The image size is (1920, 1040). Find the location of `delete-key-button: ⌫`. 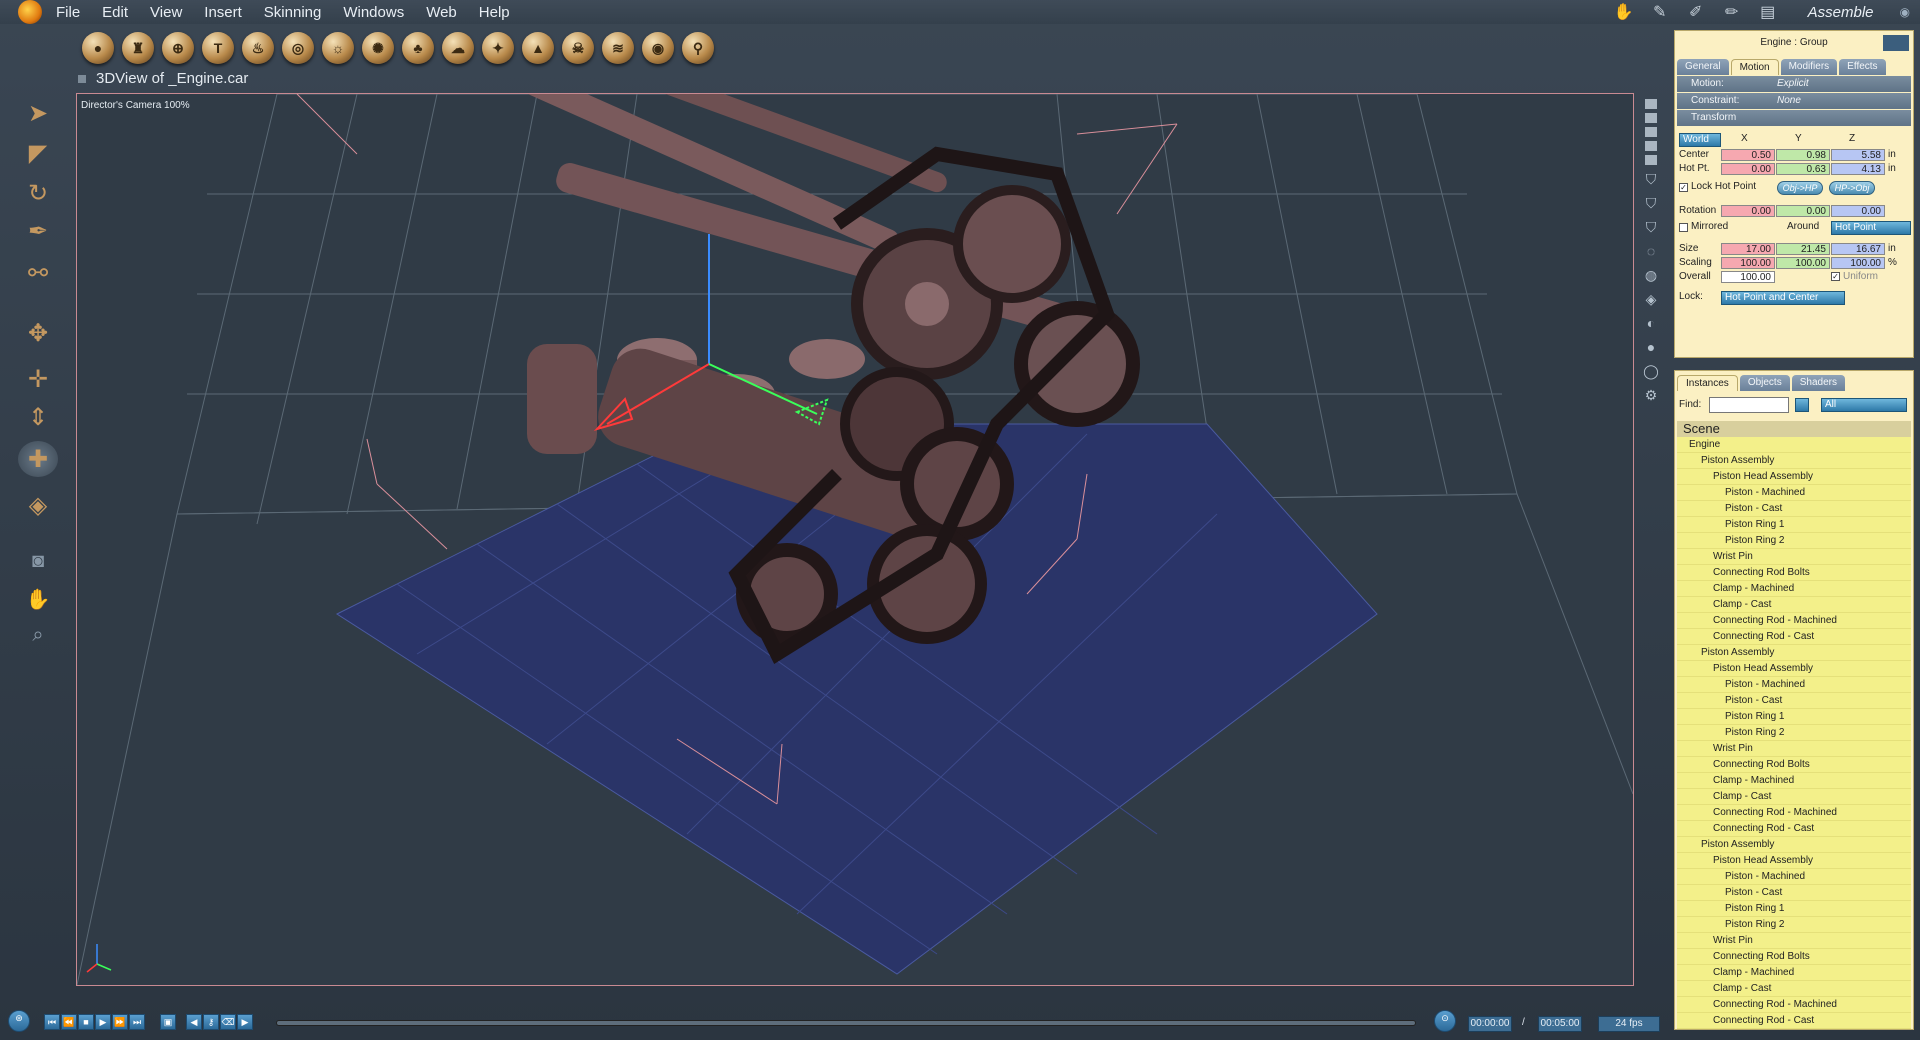

delete-key-button: ⌫ is located at coordinates (228, 1022).